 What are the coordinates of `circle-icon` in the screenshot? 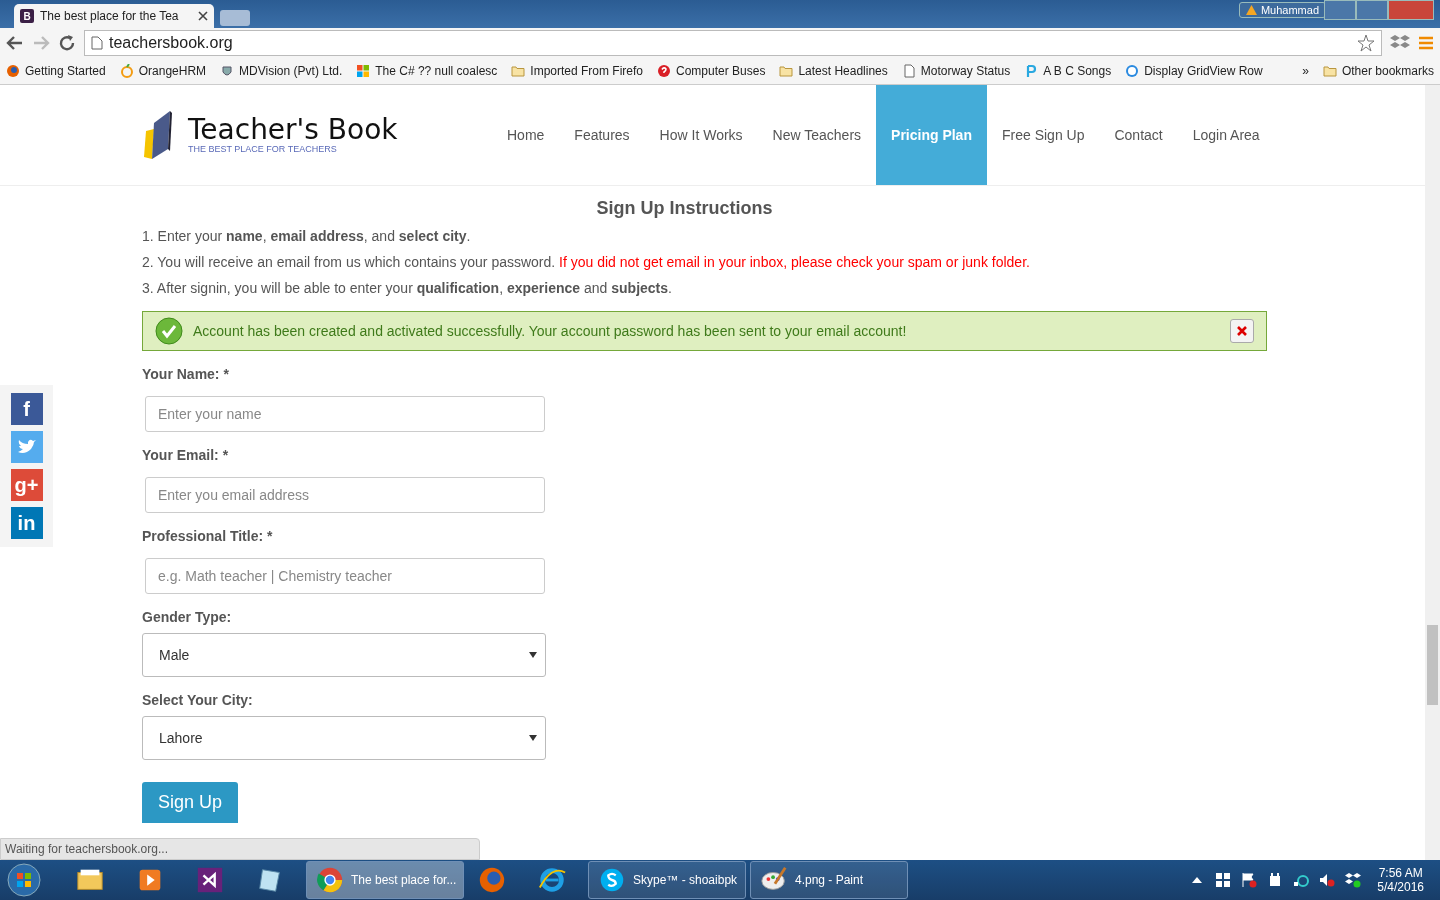 It's located at (1132, 70).